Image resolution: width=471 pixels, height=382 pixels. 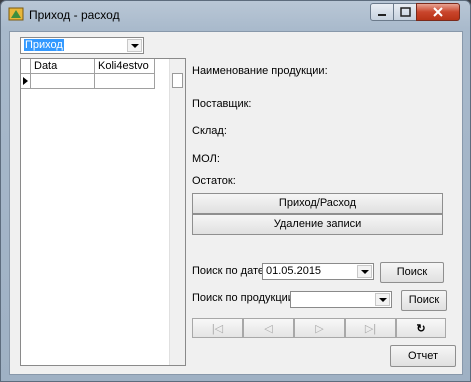 I want to click on next-icon: ▷, so click(x=319, y=329).